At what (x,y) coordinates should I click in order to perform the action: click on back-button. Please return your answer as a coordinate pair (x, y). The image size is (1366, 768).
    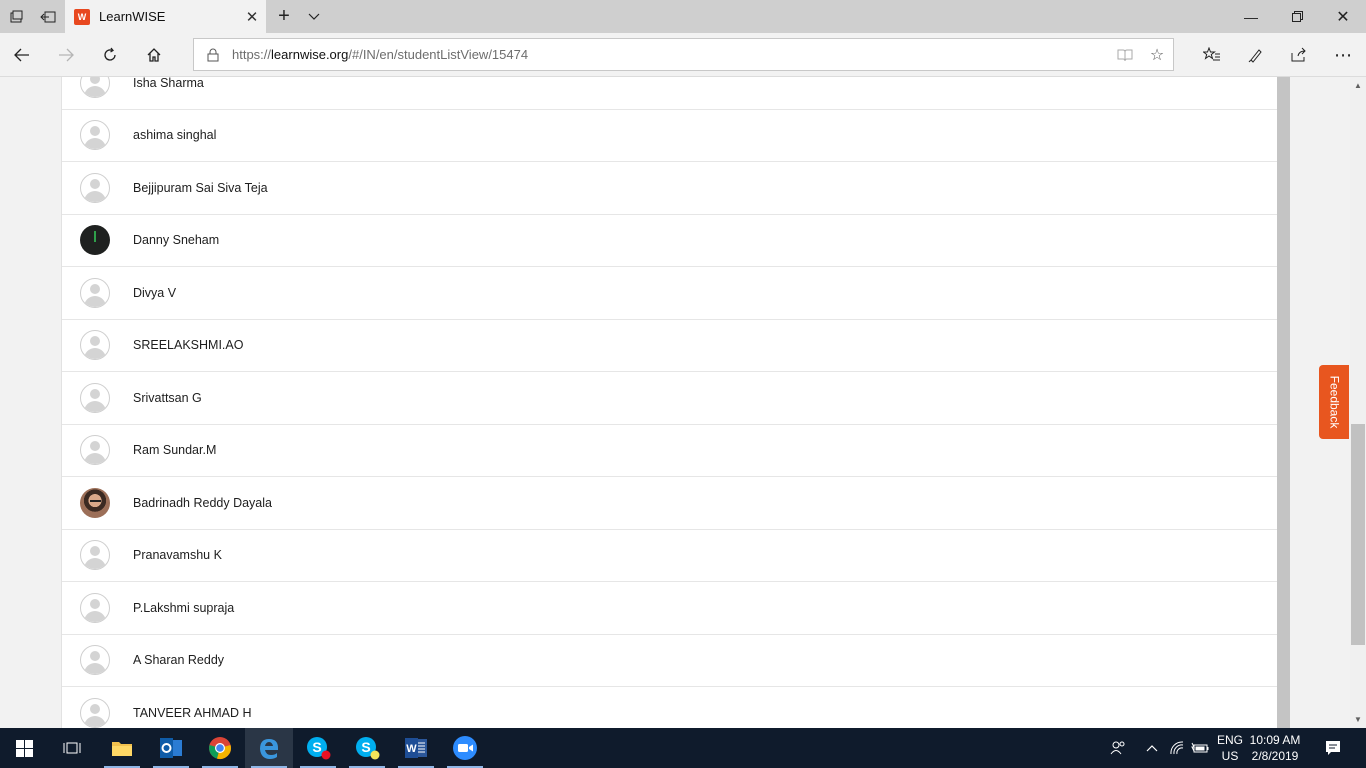
    Looking at the image, I should click on (22, 55).